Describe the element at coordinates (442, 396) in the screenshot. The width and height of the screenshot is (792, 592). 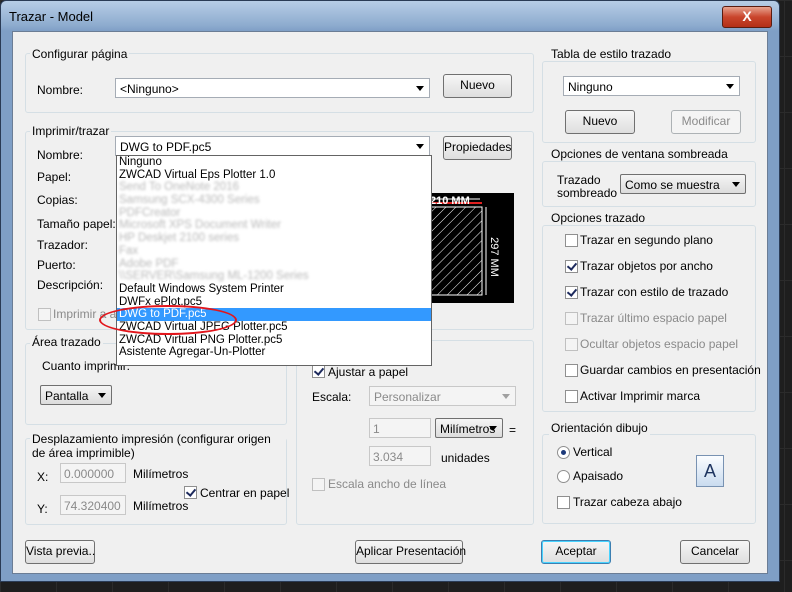
I see `escala-select: Personalizar` at that location.